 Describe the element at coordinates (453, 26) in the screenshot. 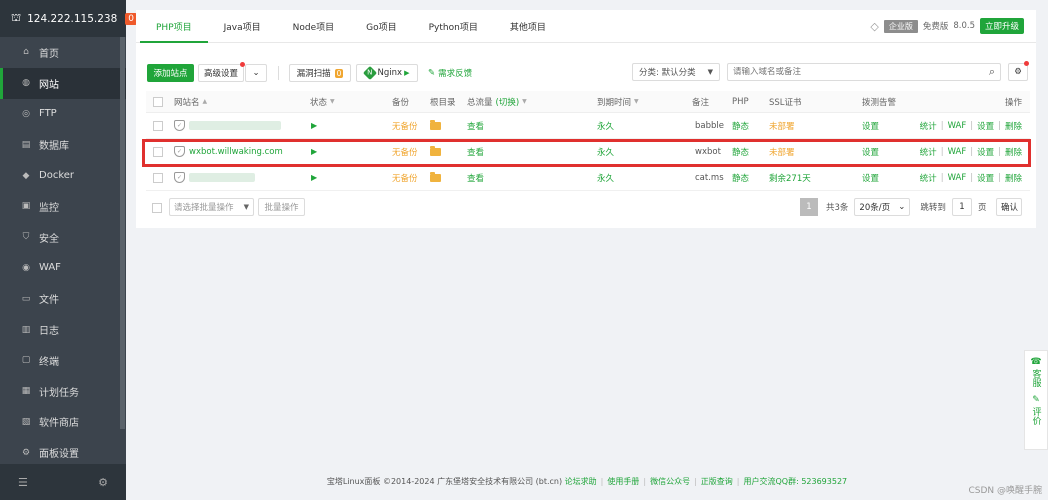

I see `tab-4: Python项目` at that location.